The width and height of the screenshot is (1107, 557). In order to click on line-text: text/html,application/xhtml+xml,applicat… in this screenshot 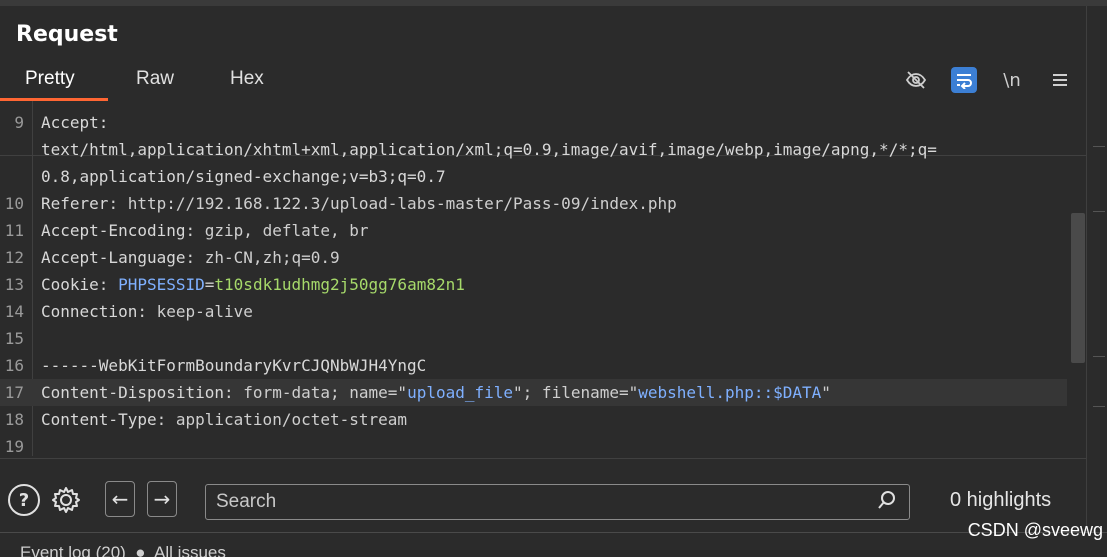, I will do `click(489, 149)`.